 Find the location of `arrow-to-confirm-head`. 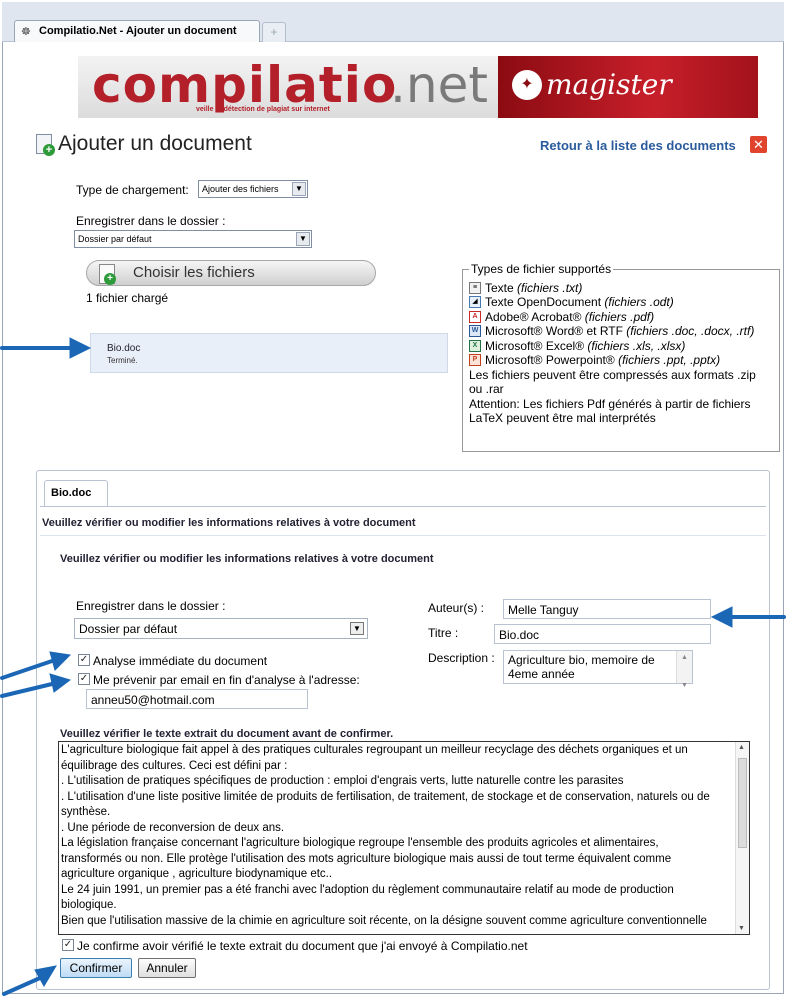

arrow-to-confirm-head is located at coordinates (46, 976).